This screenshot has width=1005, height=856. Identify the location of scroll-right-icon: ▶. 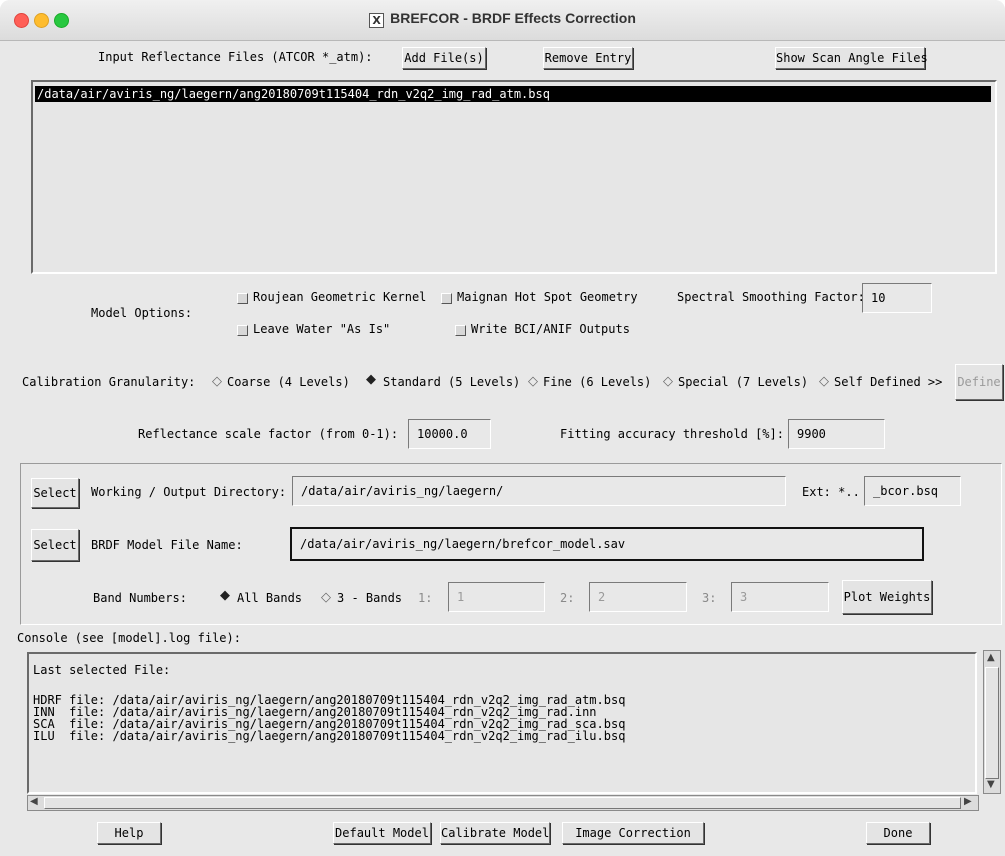
(968, 801).